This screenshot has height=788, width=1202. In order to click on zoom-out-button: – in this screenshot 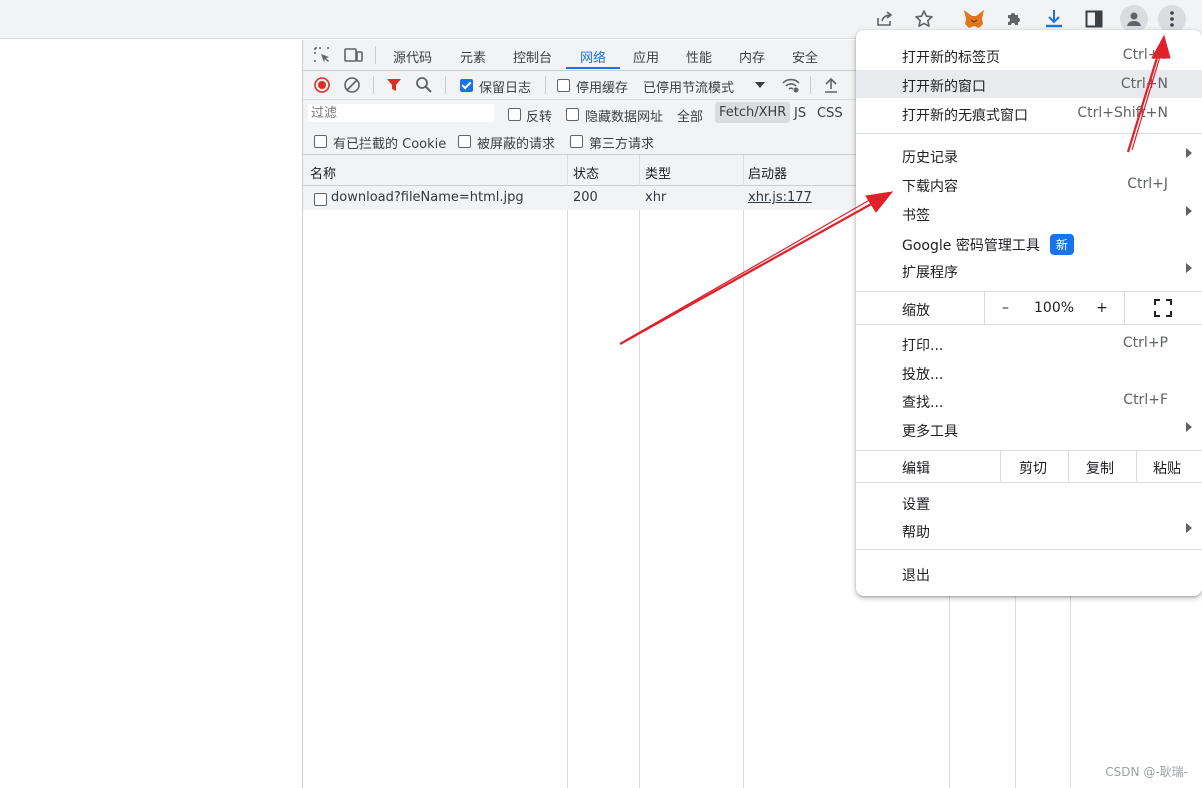, I will do `click(1005, 308)`.